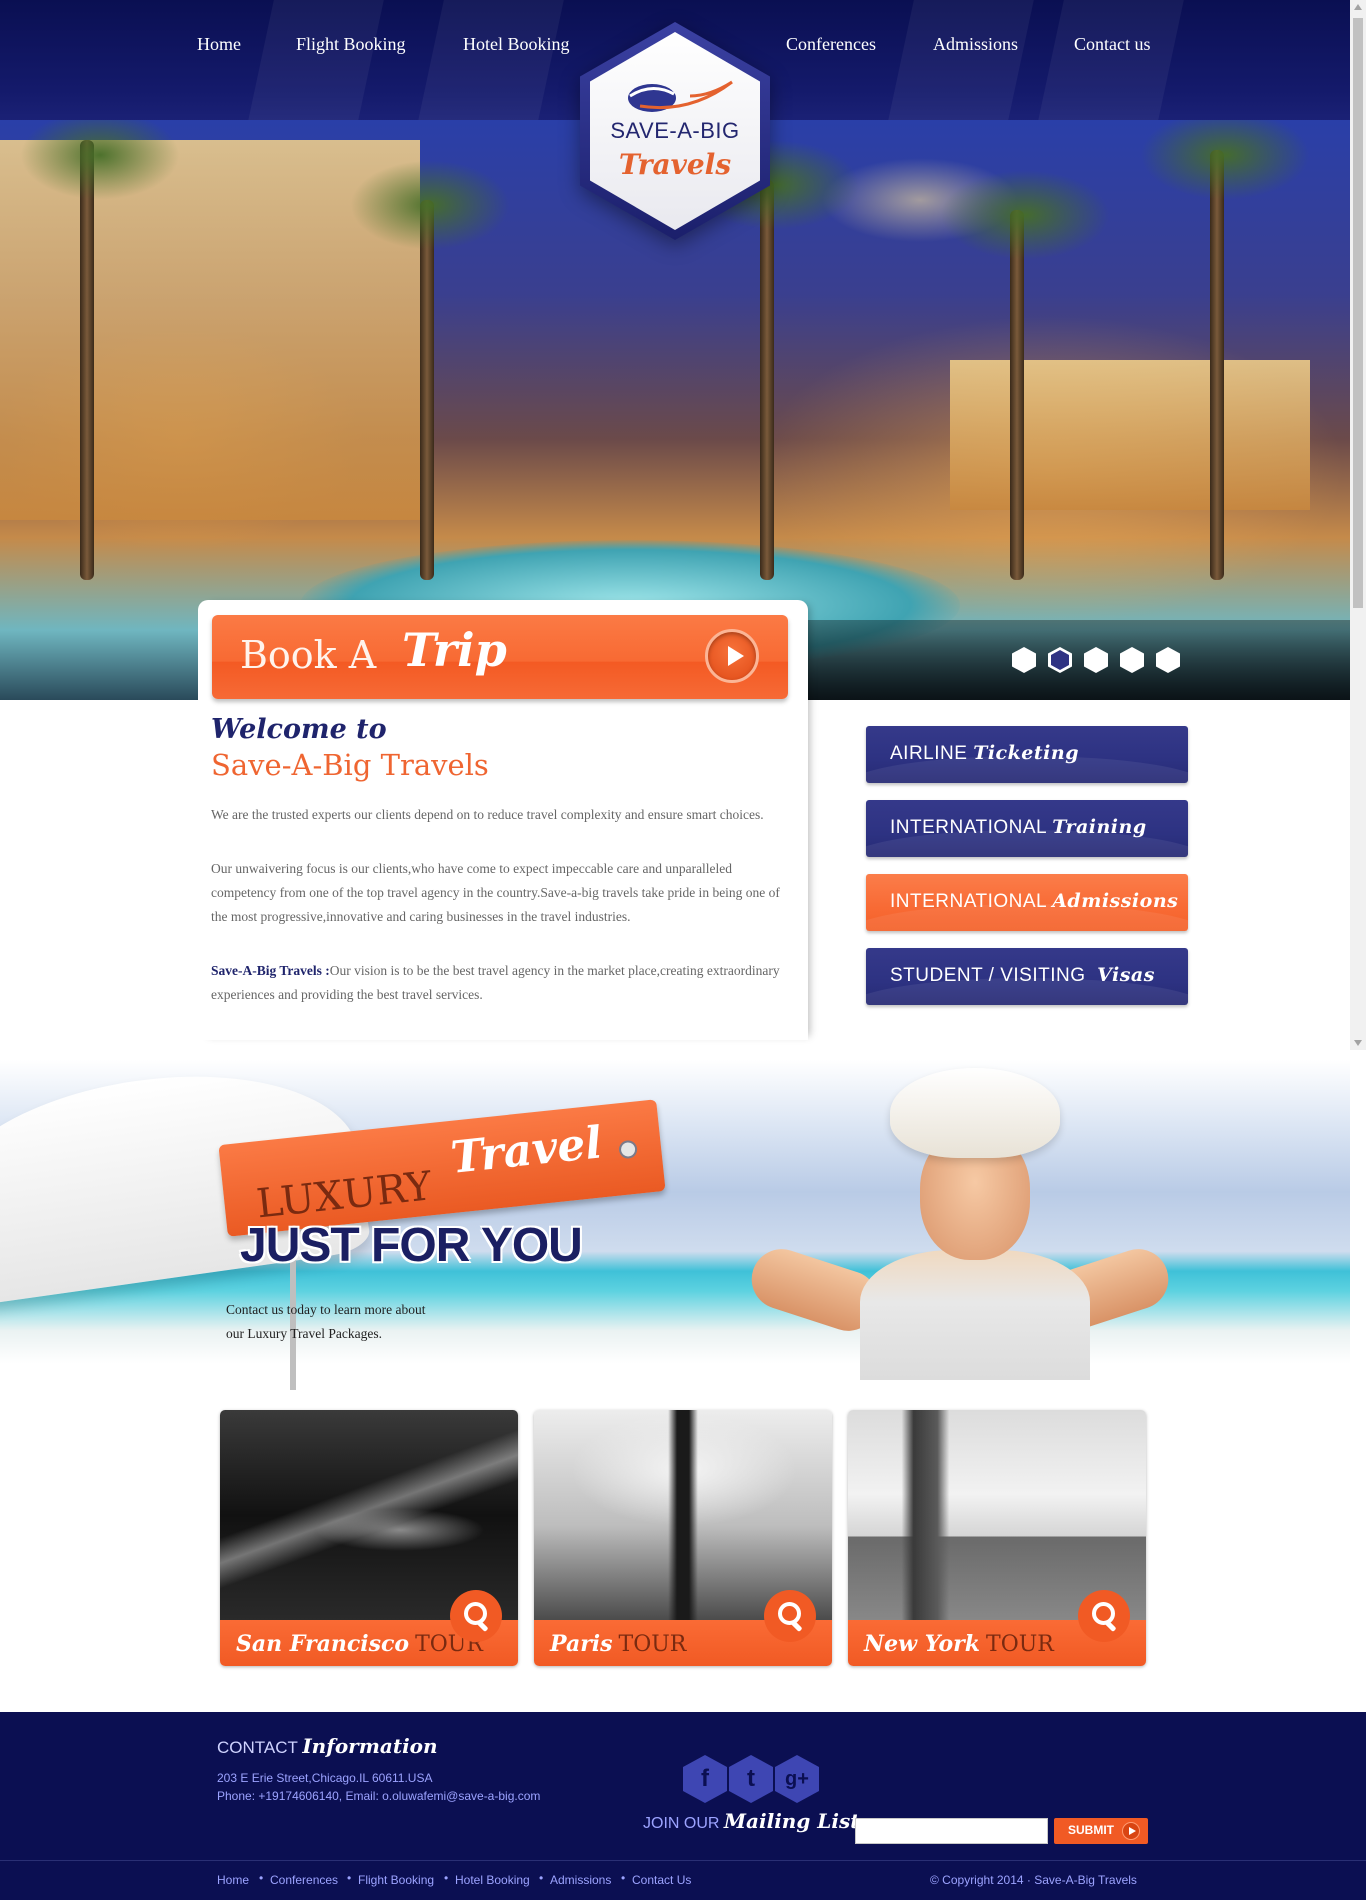 The height and width of the screenshot is (1900, 1366). I want to click on tour-caption: San Francisco TOUR, so click(359, 1644).